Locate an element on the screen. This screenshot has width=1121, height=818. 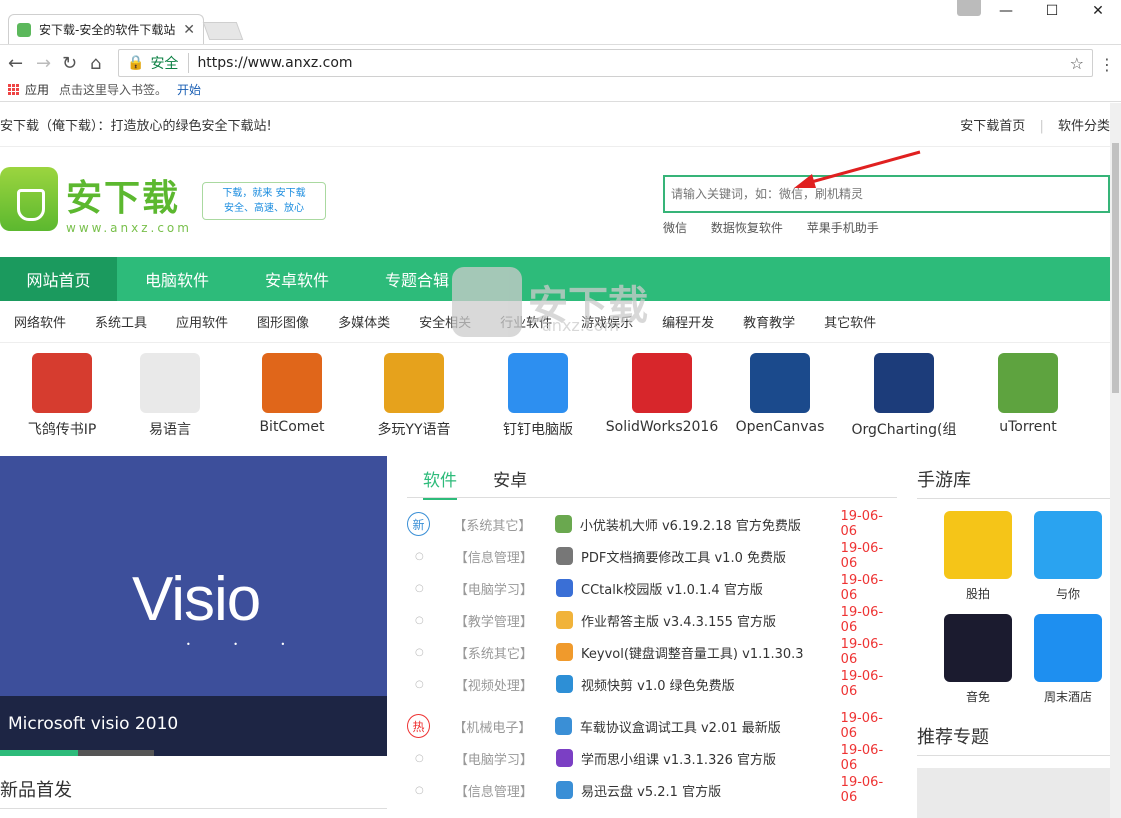
list-category: 【教学管理】 is located at coordinates (494, 620).